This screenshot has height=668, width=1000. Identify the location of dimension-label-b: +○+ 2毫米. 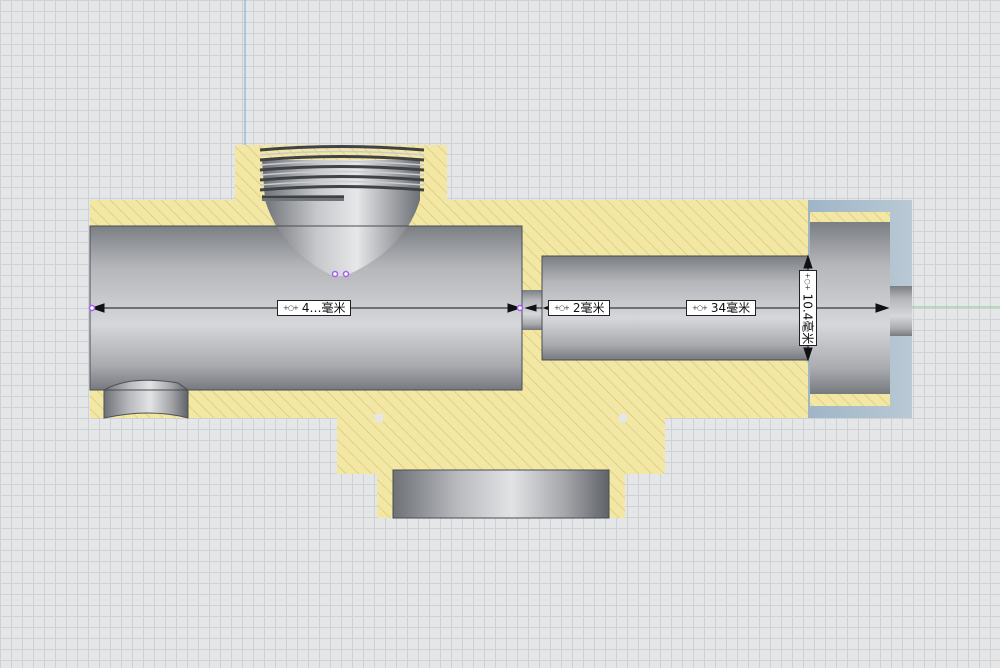
(579, 308).